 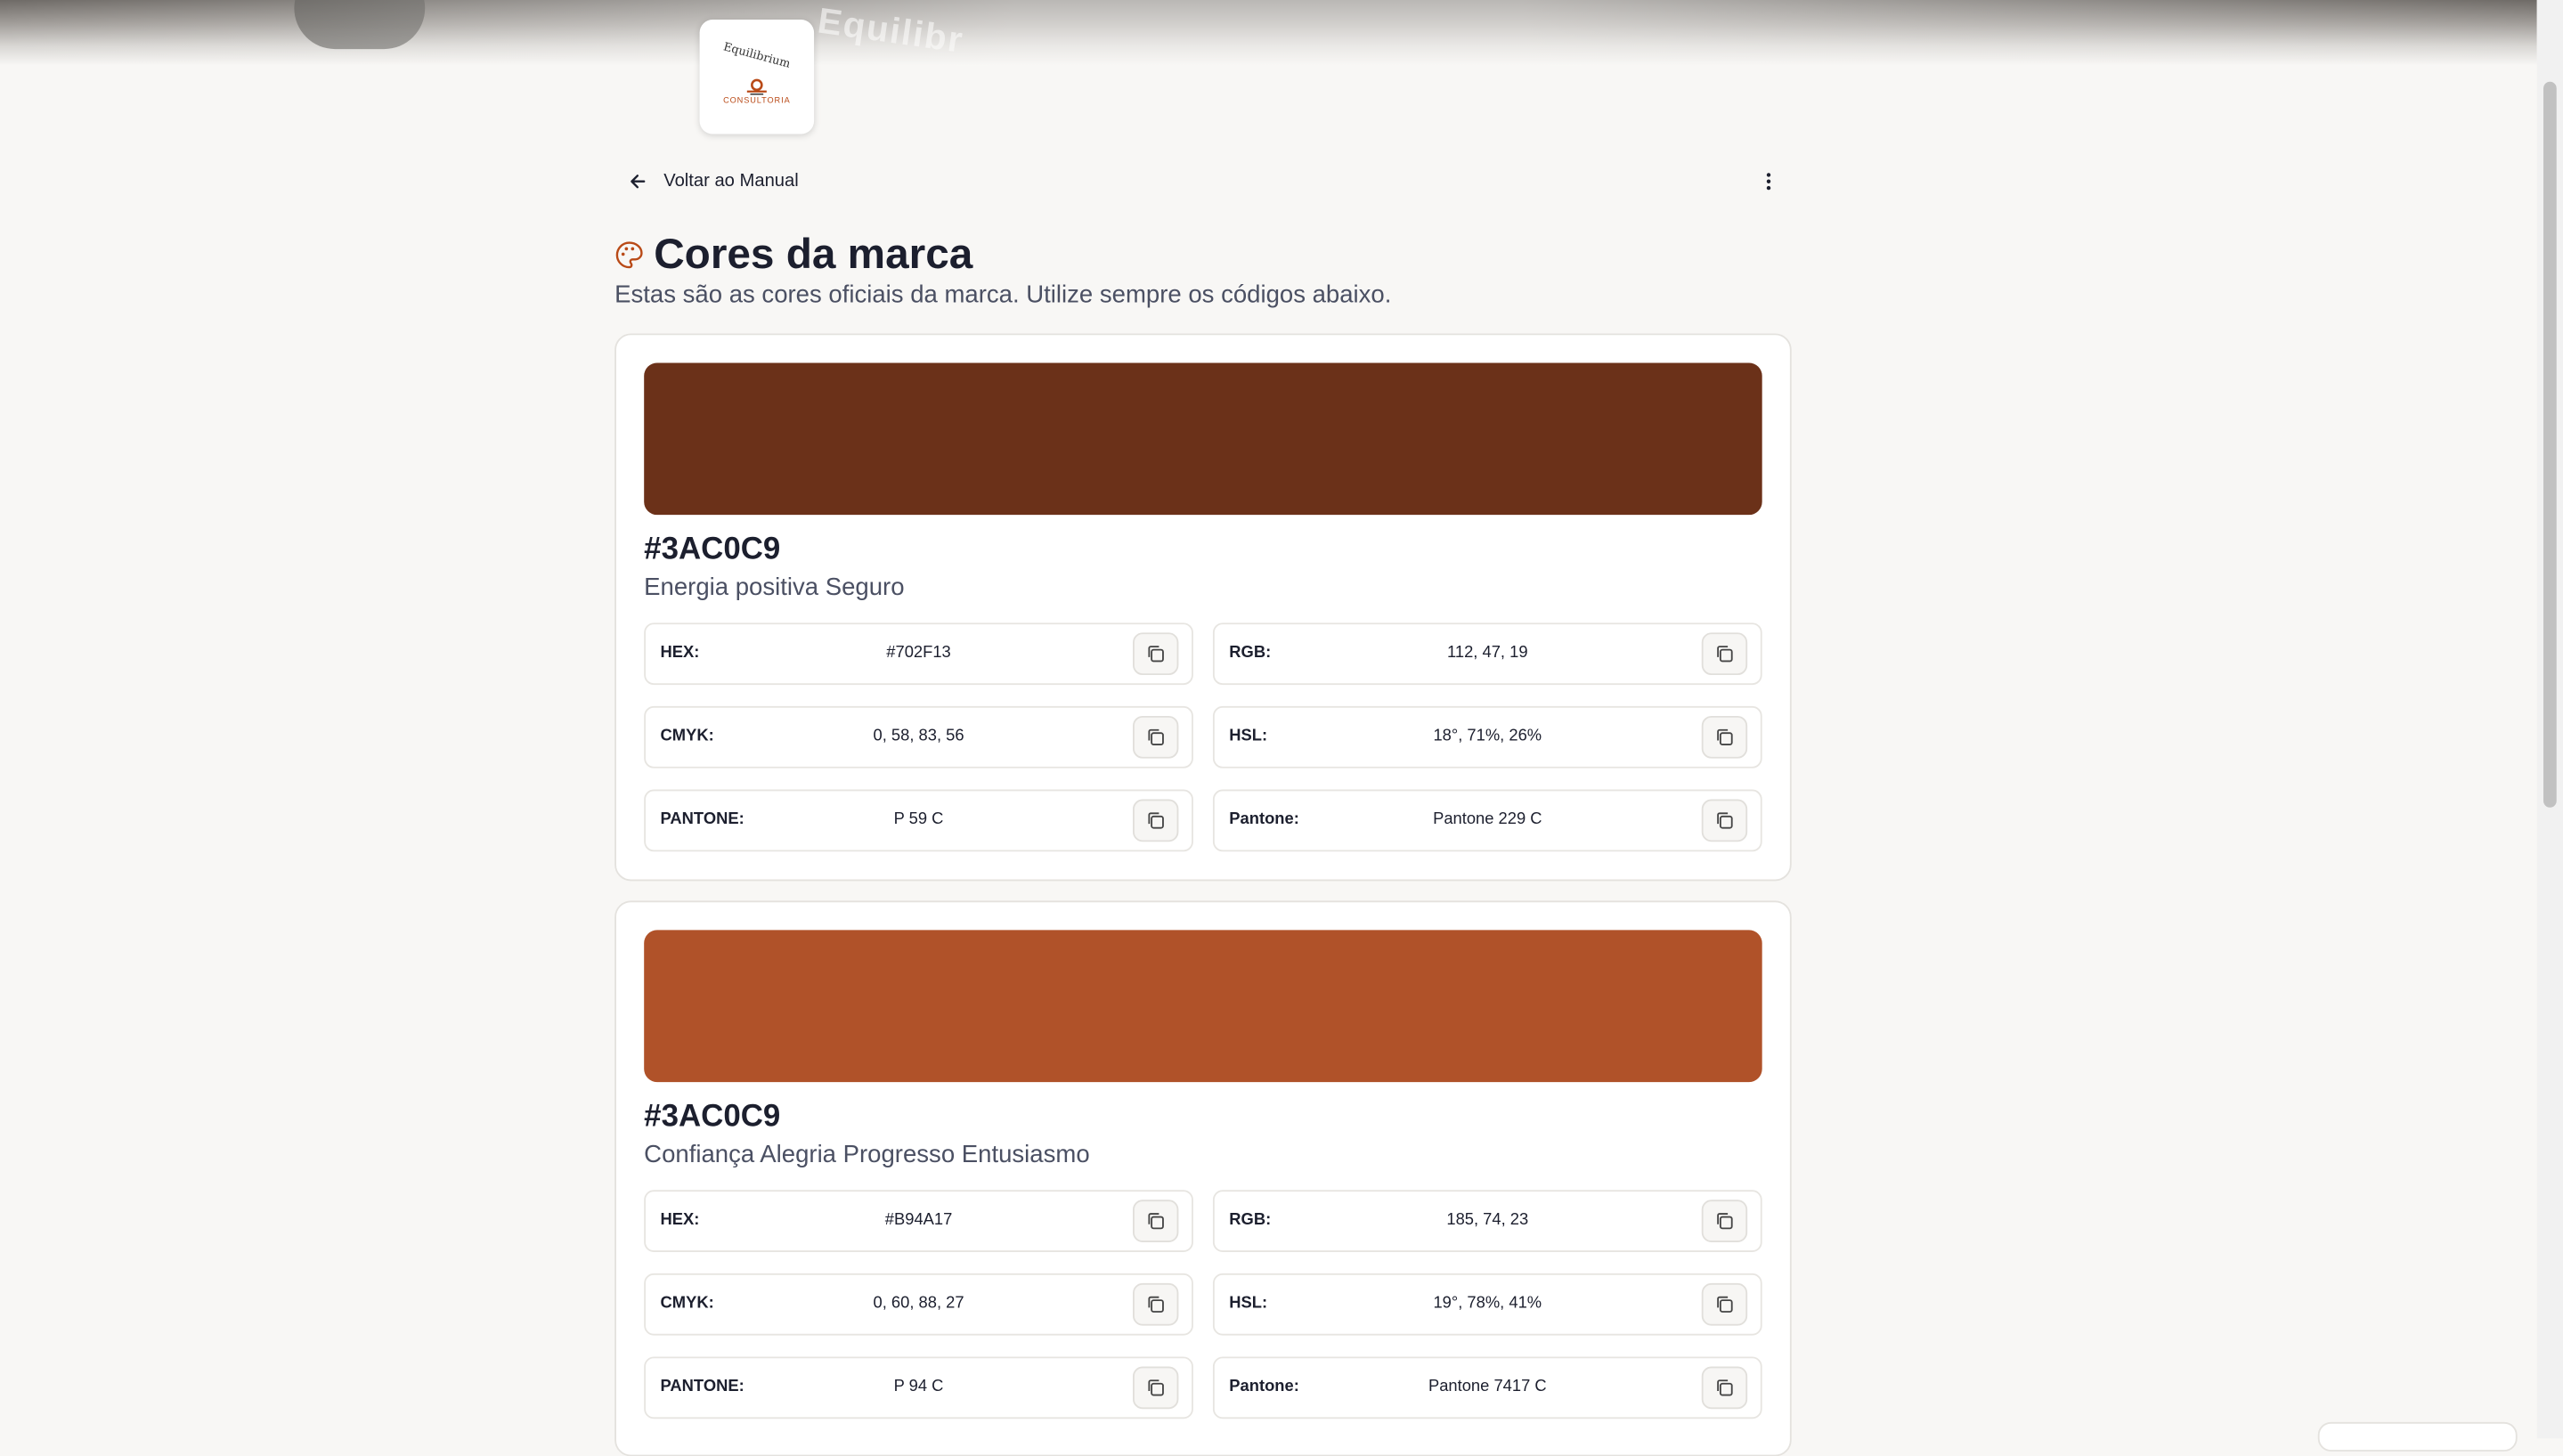 I want to click on cmyk-field: CMYK: 0, 60, 88, 27, so click(x=919, y=1304).